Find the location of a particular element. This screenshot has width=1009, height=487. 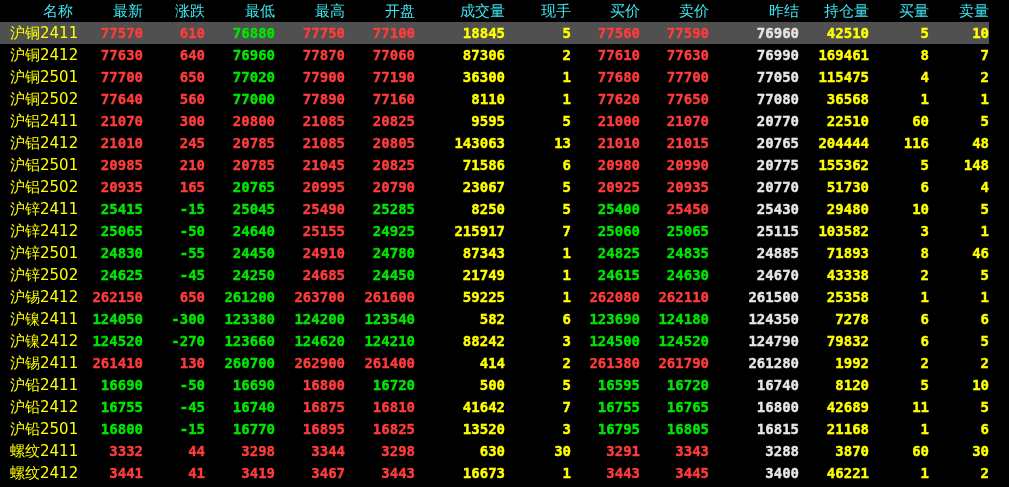

table-cell: 143063 is located at coordinates (479, 143).